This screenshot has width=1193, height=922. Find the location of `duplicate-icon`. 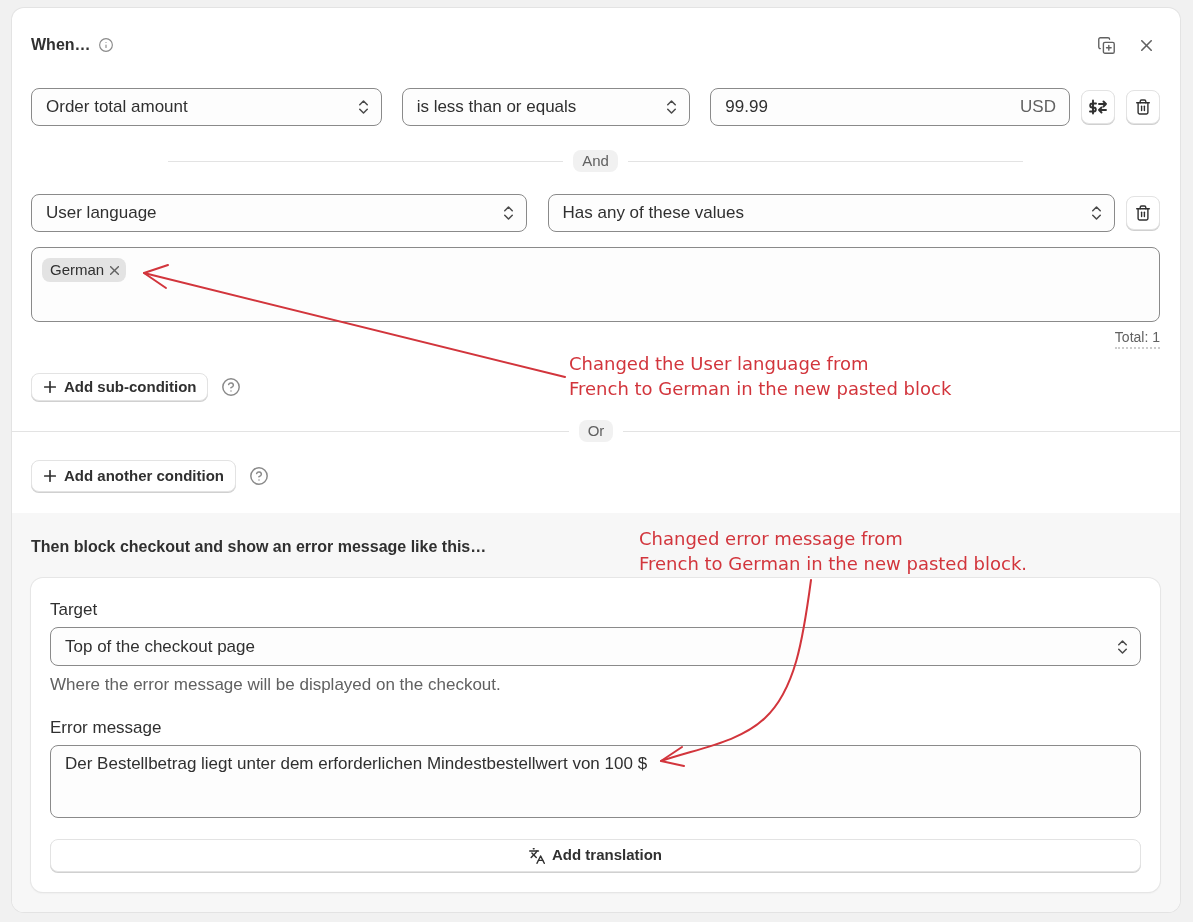

duplicate-icon is located at coordinates (1106, 45).